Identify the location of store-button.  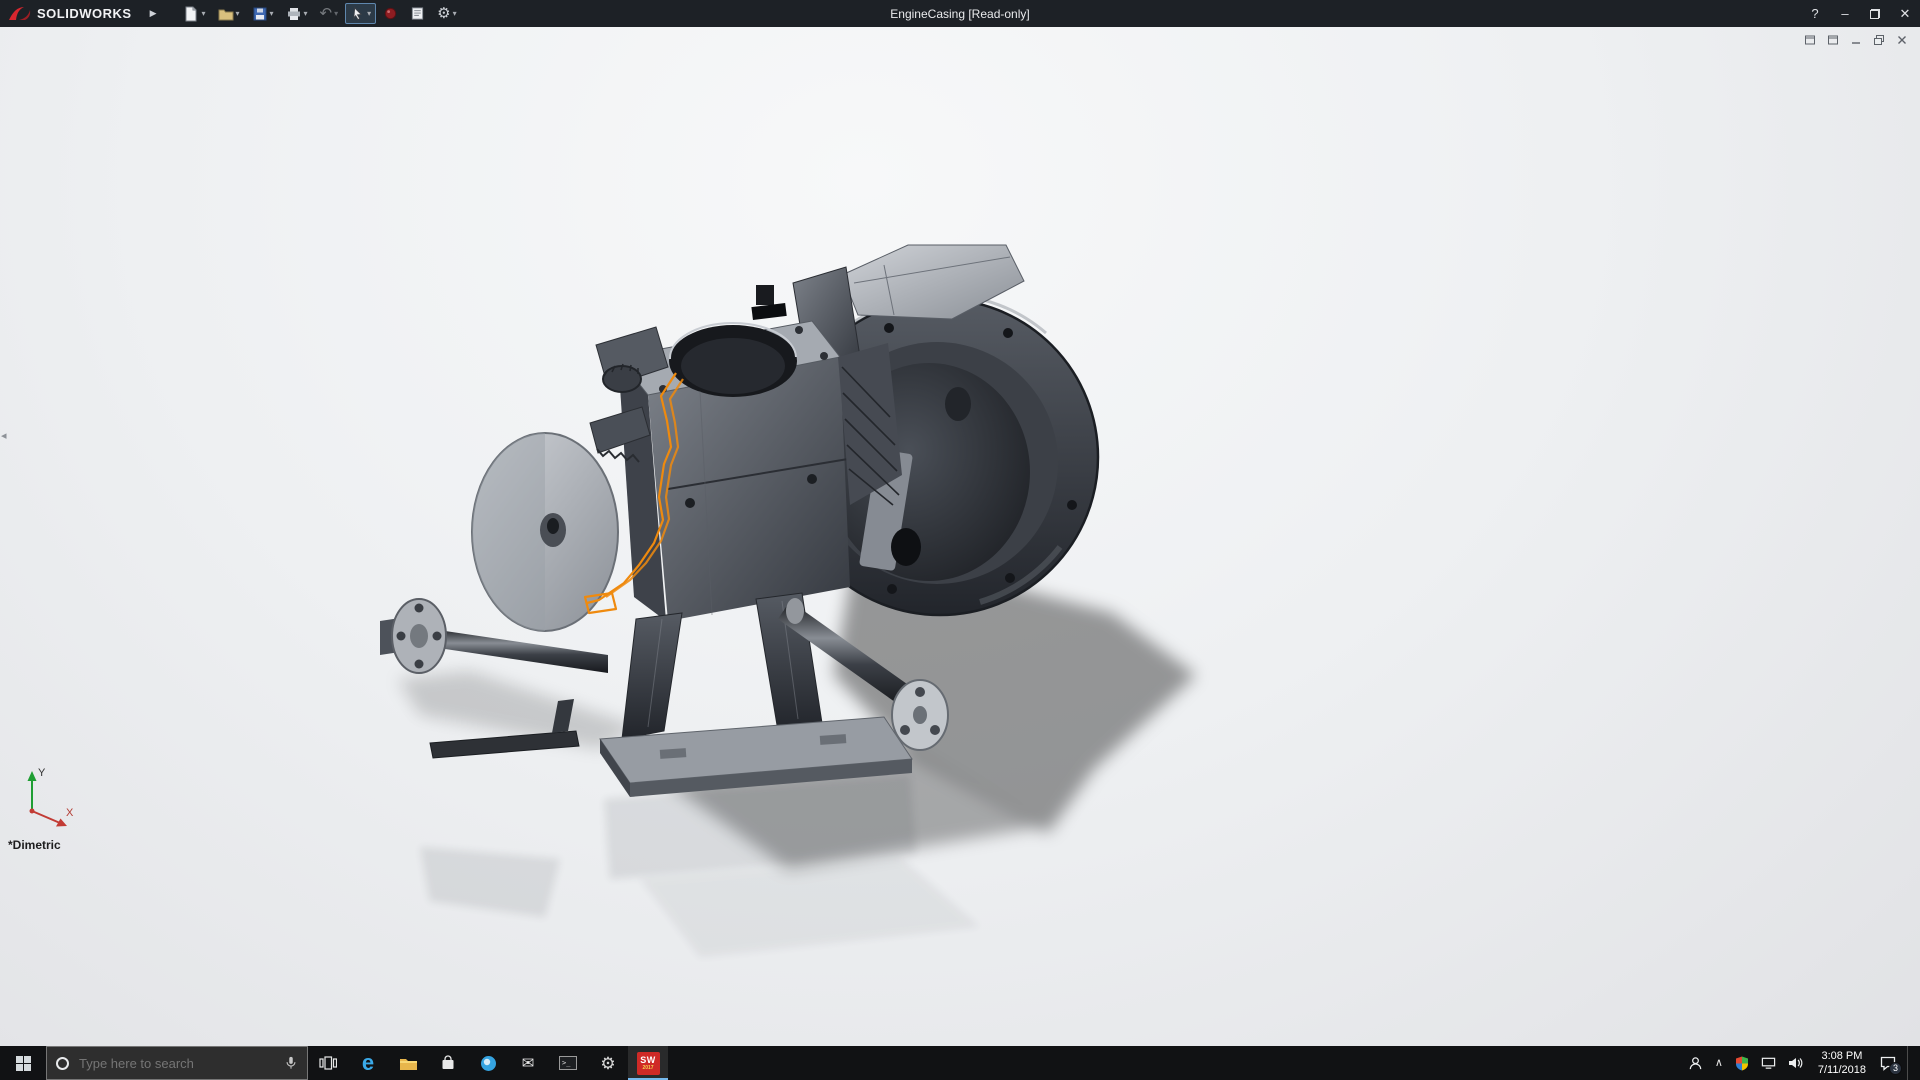
(448, 1063).